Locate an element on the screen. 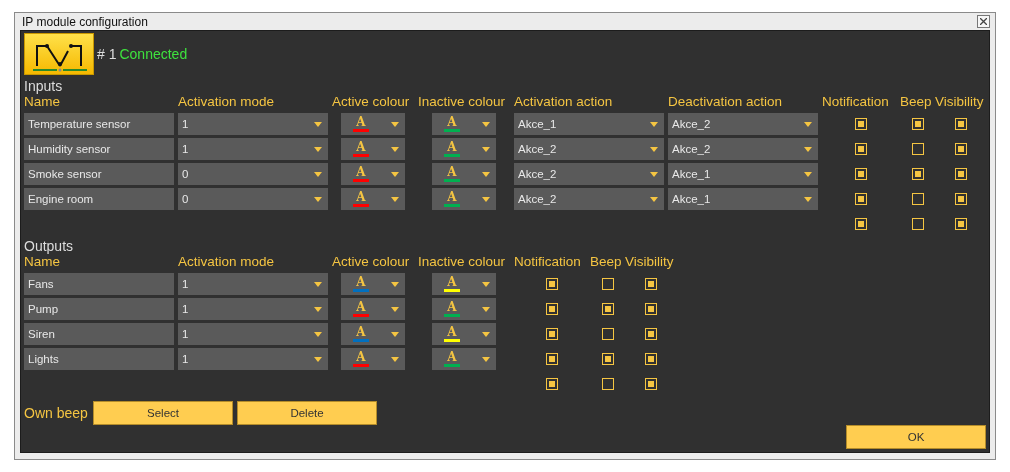 The height and width of the screenshot is (472, 1010). beep-button: Select is located at coordinates (163, 413).